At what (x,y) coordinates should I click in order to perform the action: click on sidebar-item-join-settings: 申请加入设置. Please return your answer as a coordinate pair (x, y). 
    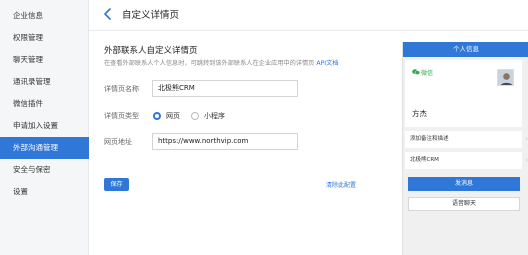
    Looking at the image, I should click on (44, 126).